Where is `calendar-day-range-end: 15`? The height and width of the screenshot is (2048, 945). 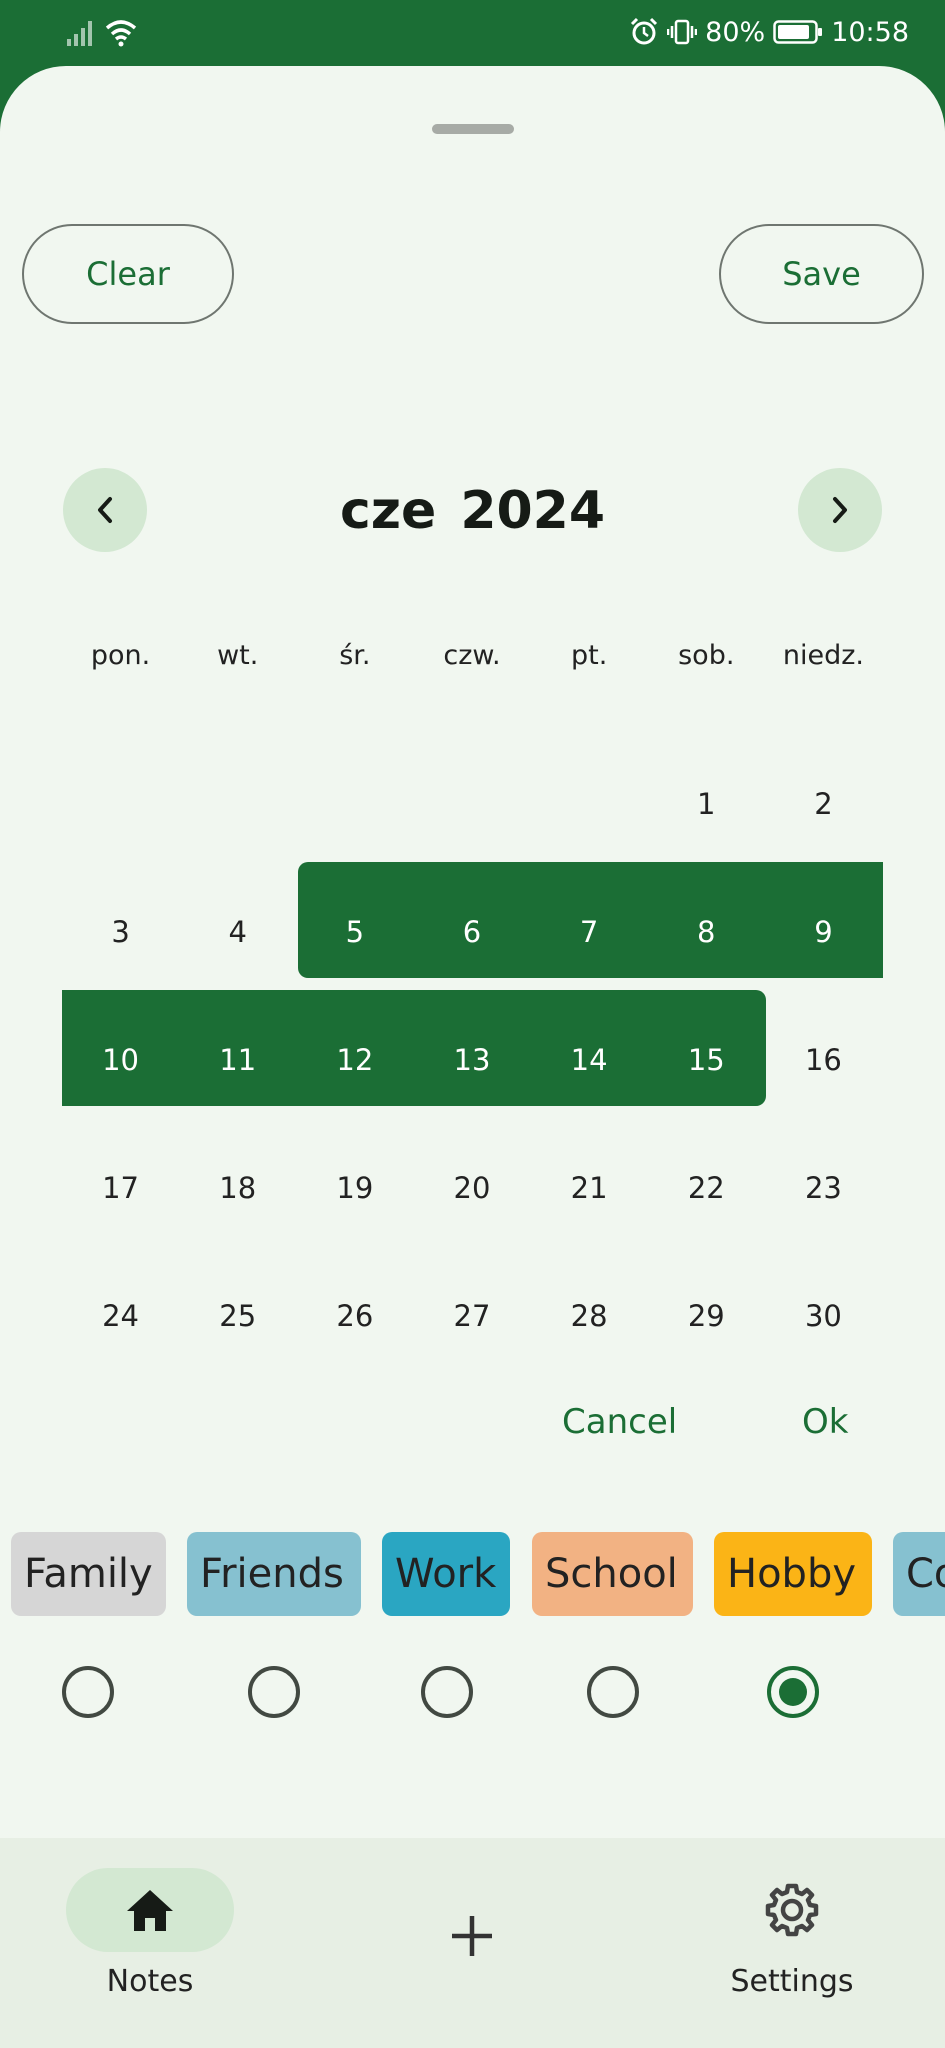
calendar-day-range-end: 15 is located at coordinates (706, 1060).